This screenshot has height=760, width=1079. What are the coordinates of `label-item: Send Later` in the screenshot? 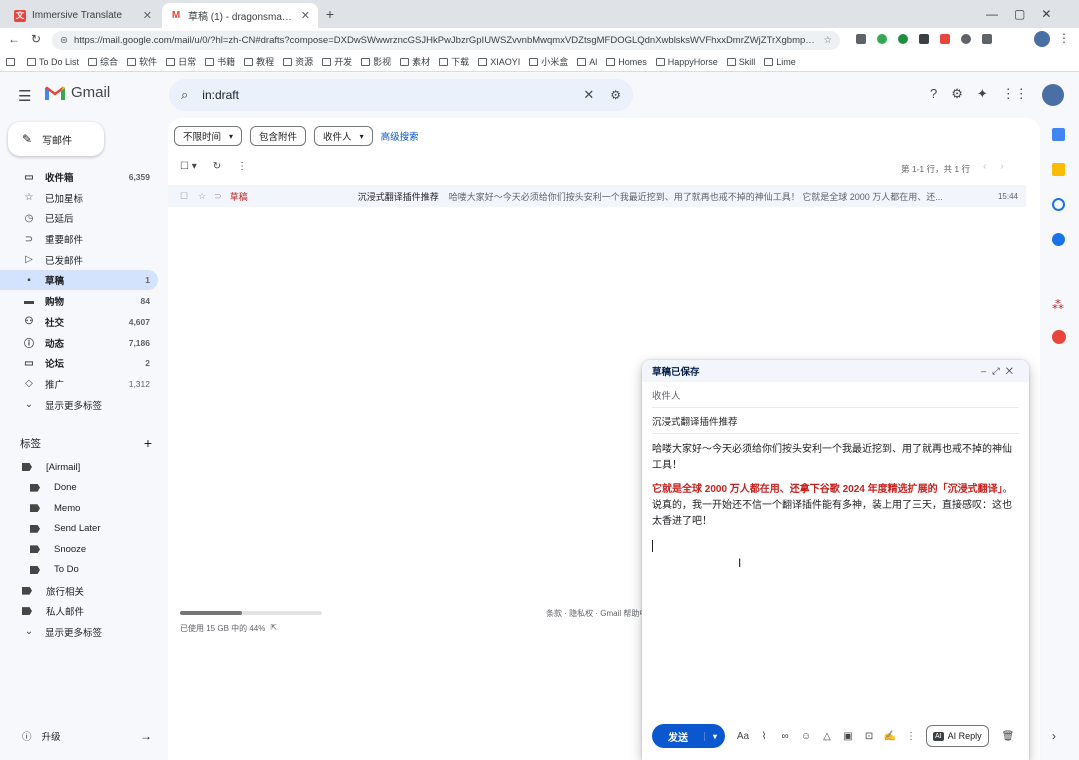 It's located at (79, 529).